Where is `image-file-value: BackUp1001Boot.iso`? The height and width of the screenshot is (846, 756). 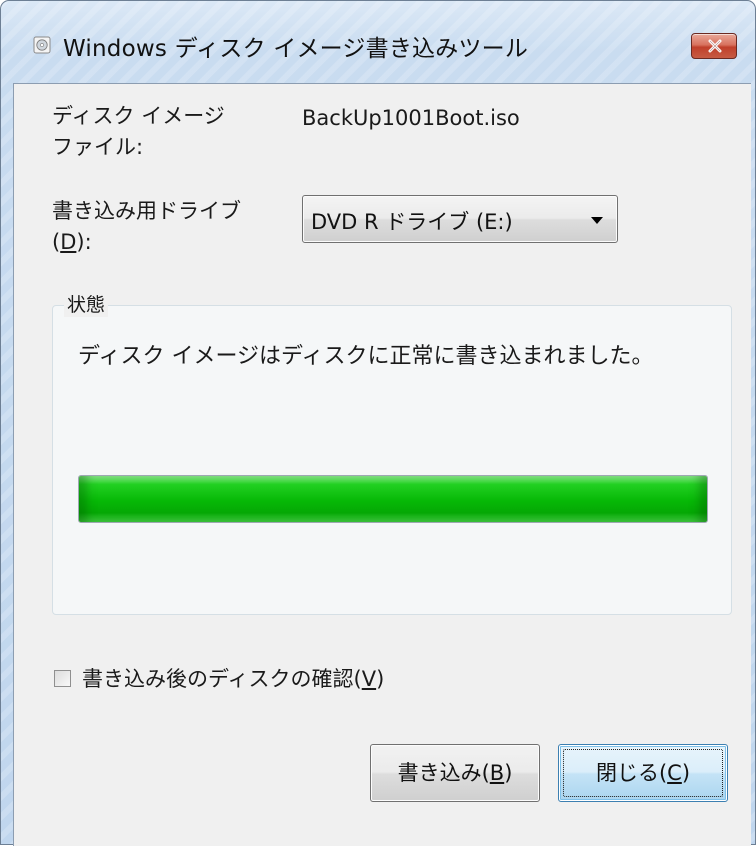 image-file-value: BackUp1001Boot.iso is located at coordinates (411, 118).